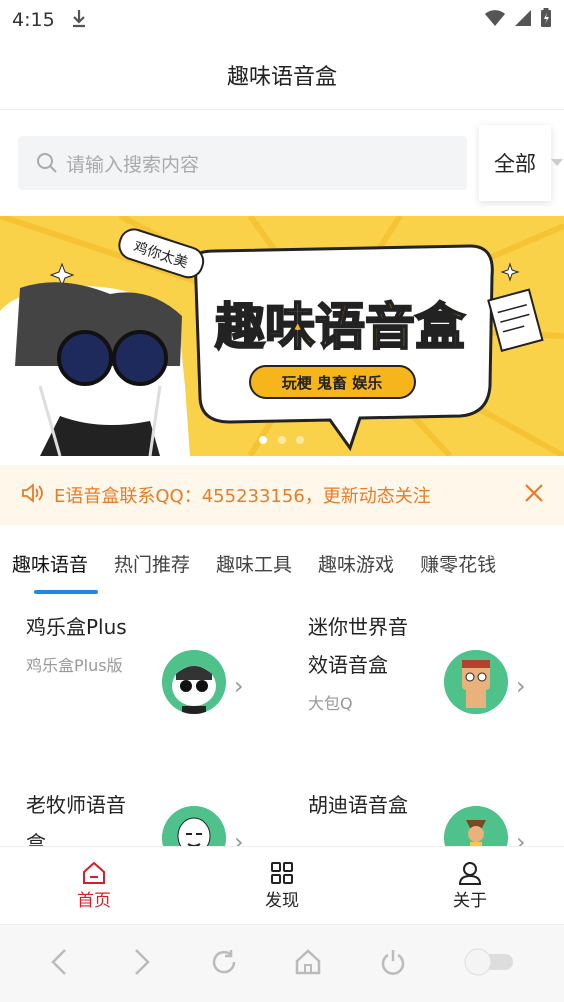 The height and width of the screenshot is (1002, 564). Describe the element at coordinates (76, 819) in the screenshot. I see `item-name: 老牧师语音盒` at that location.